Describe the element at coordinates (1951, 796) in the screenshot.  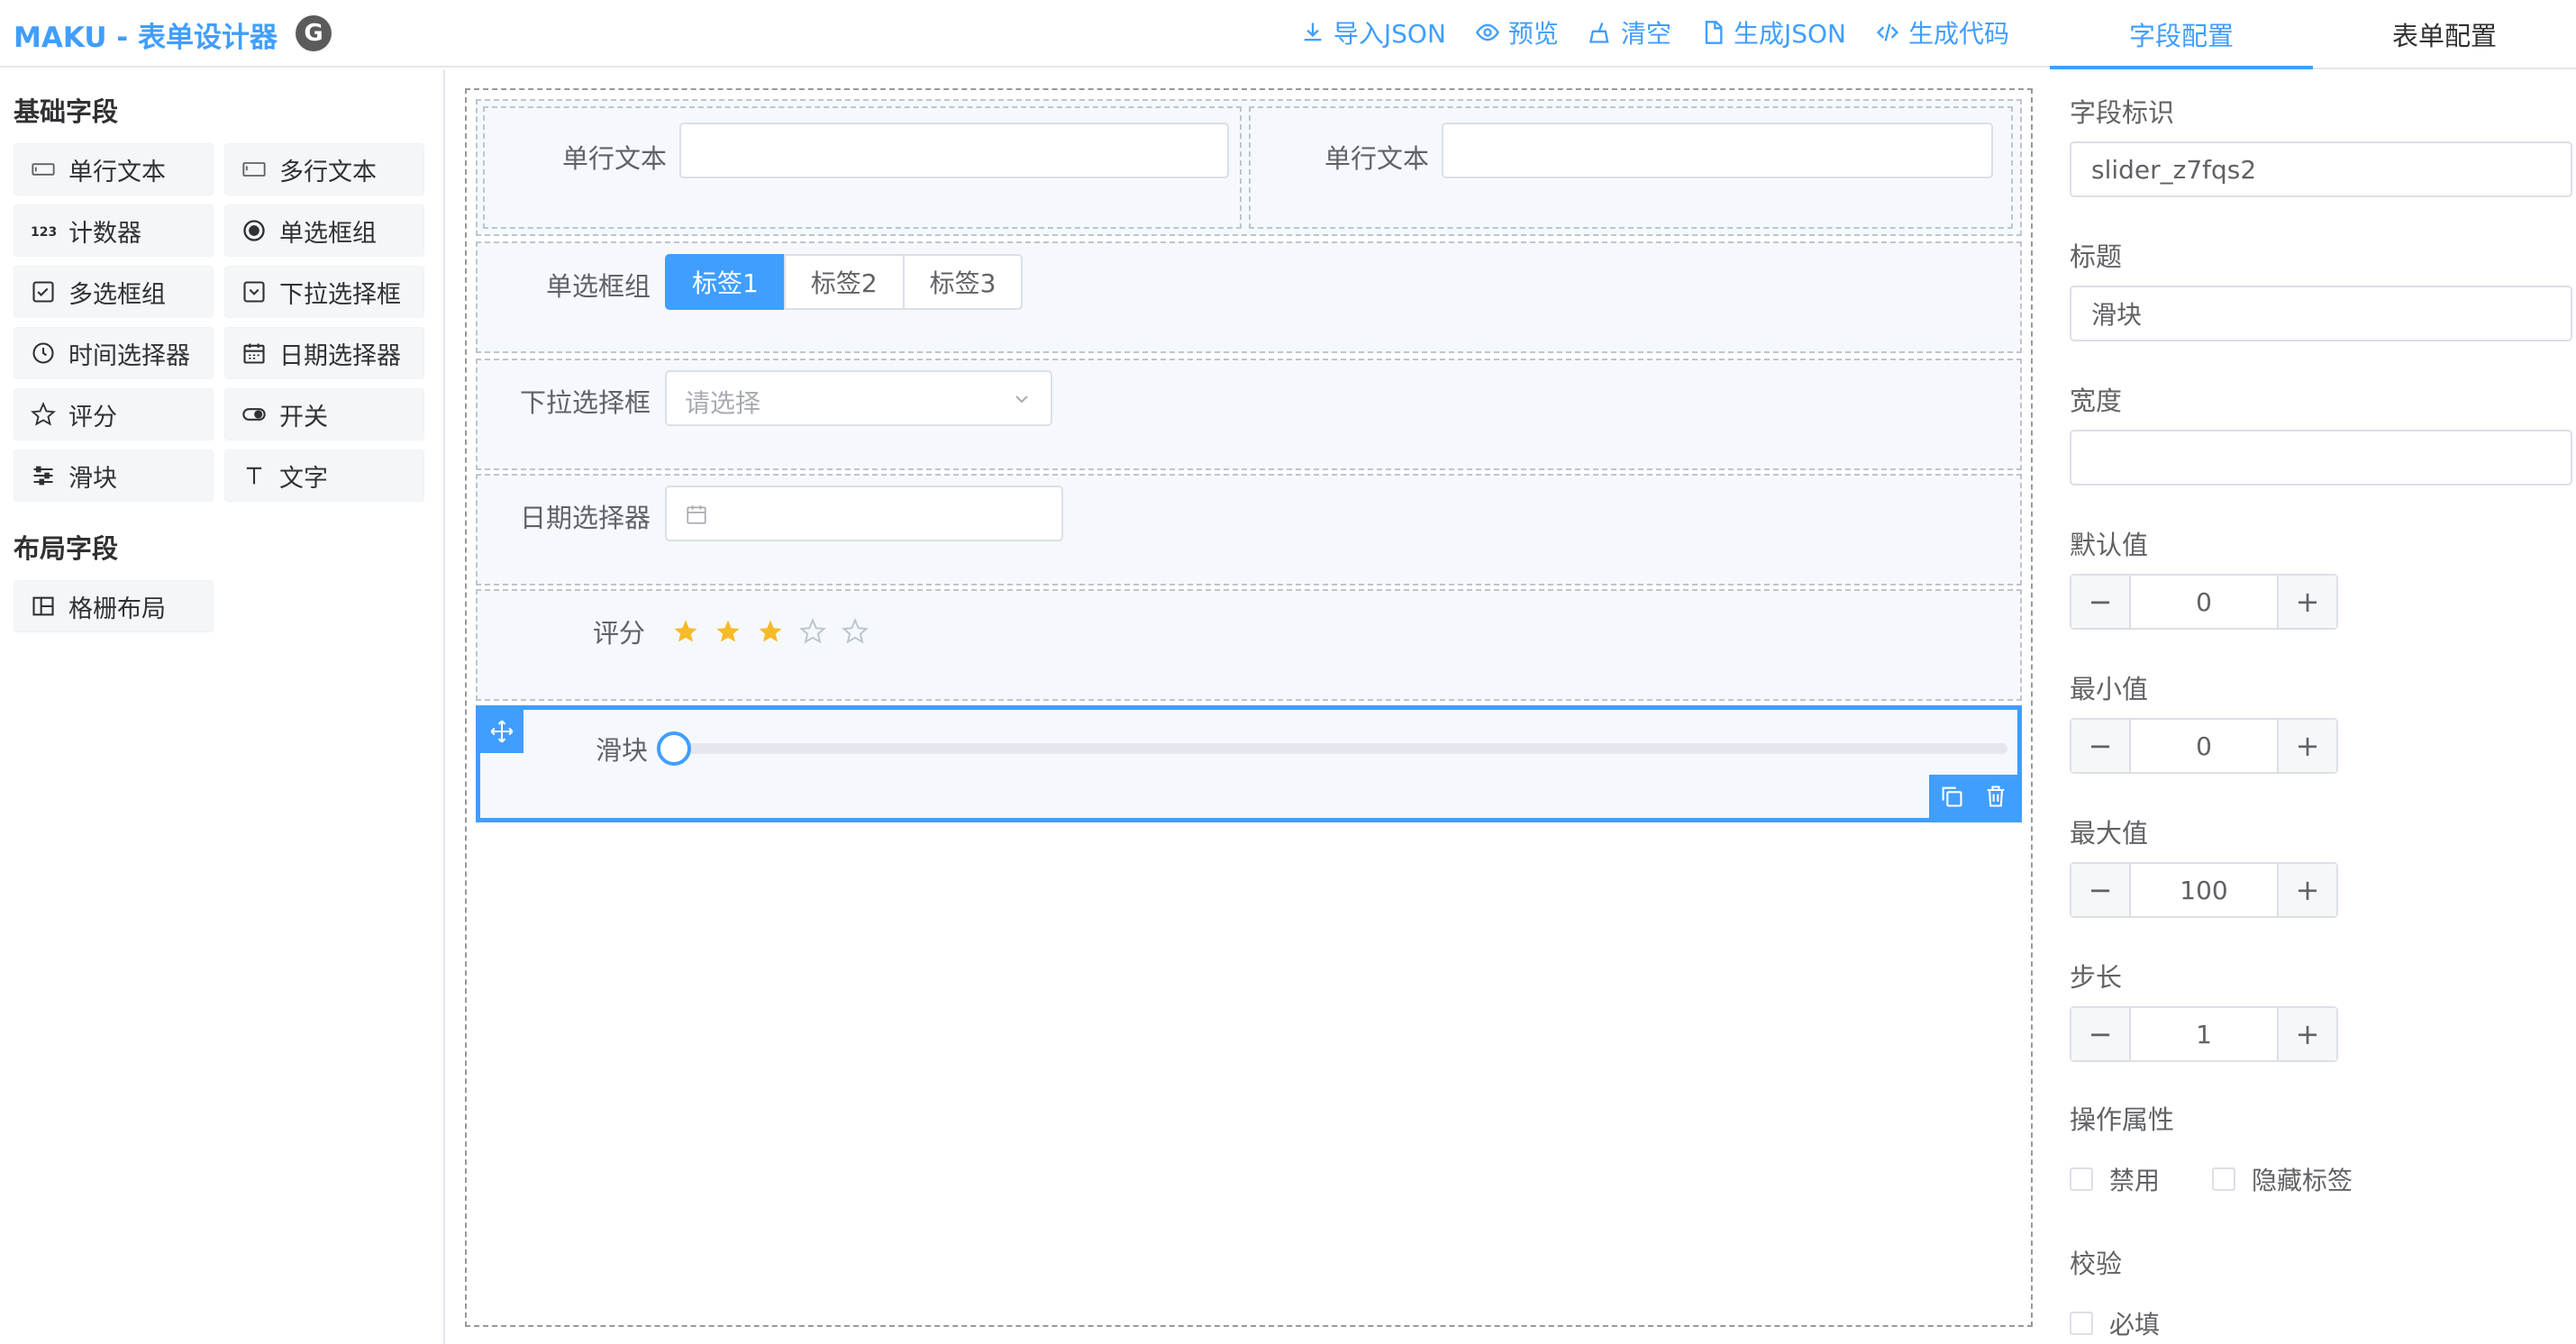
I see `copy-icon` at that location.